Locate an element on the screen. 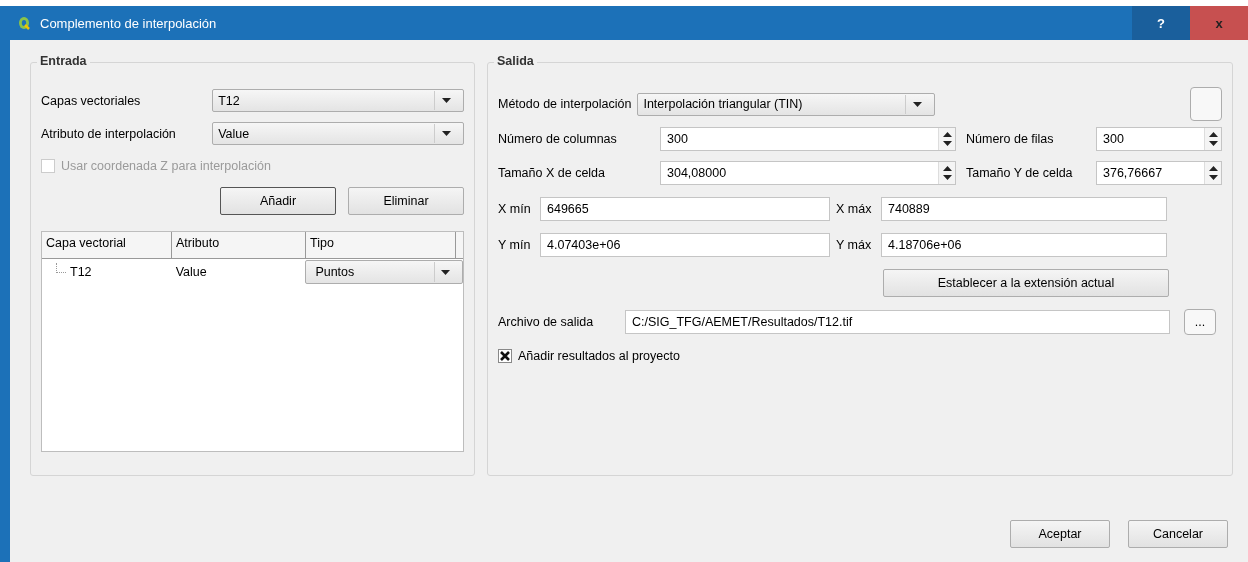 The height and width of the screenshot is (562, 1248). spin-input: 376,76667 is located at coordinates (1150, 173).